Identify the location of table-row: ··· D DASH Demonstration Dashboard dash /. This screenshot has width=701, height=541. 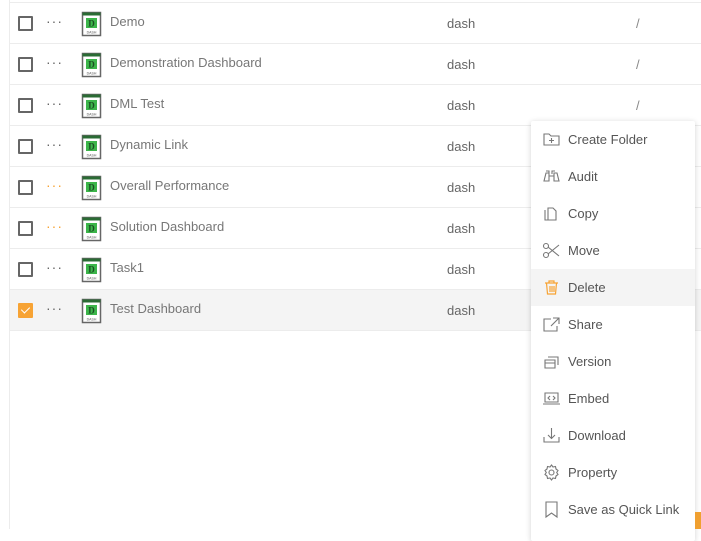
(355, 64).